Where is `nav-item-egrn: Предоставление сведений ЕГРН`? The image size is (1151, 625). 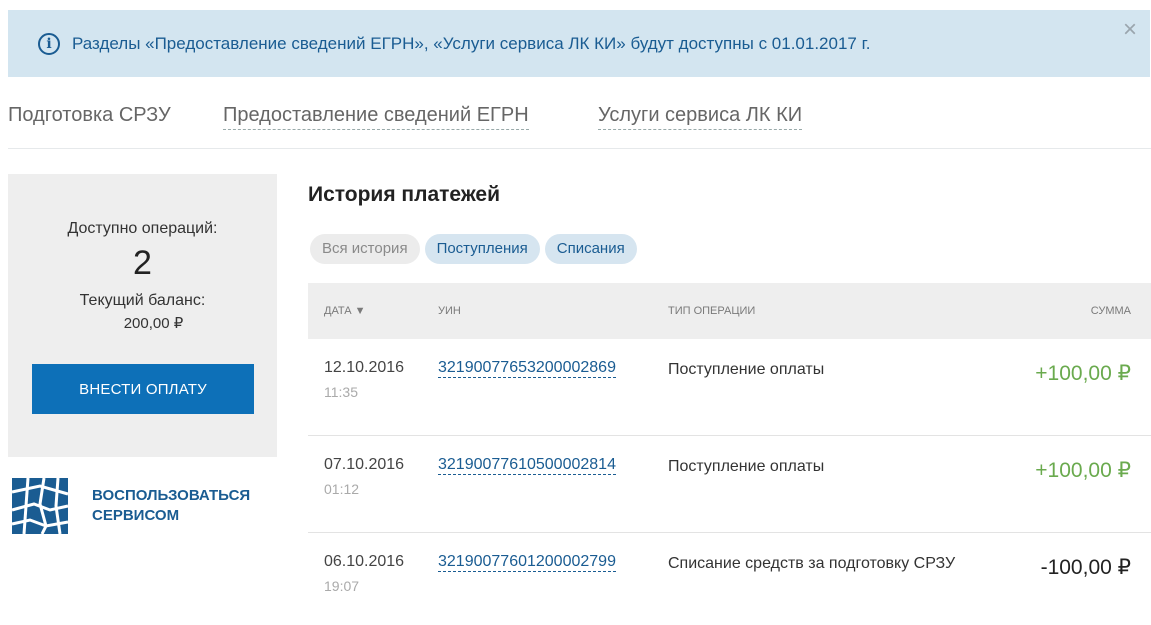
nav-item-egrn: Предоставление сведений ЕГРН is located at coordinates (376, 117).